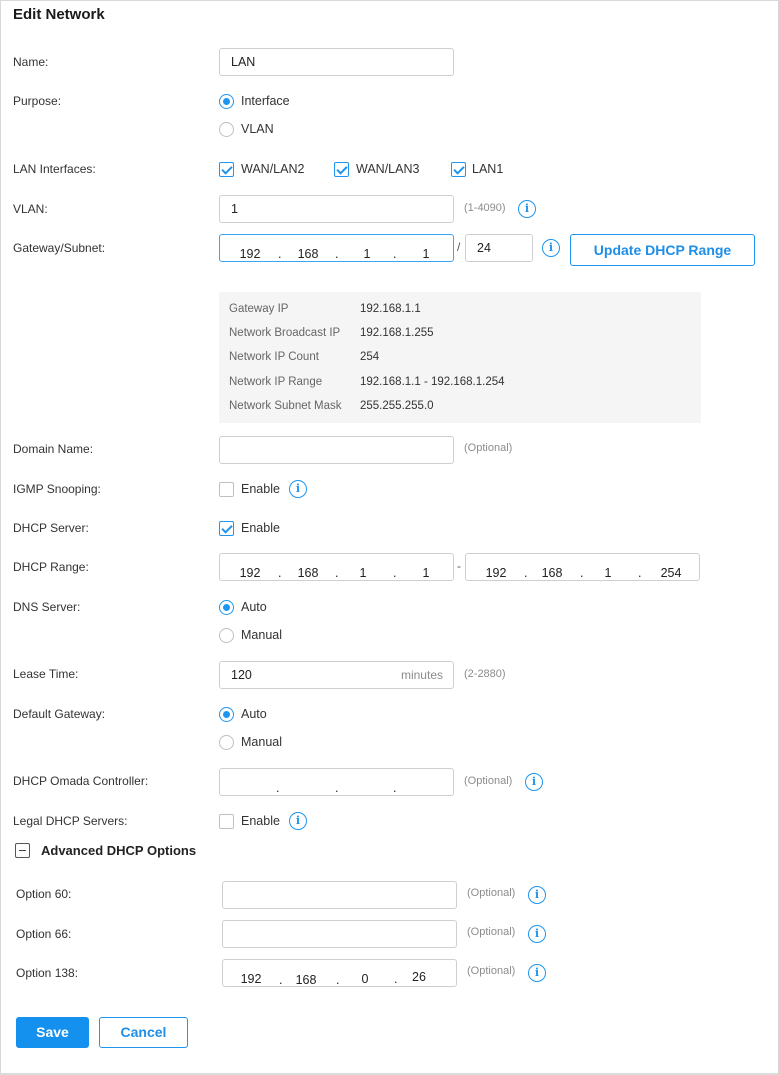 This screenshot has height=1075, width=780. Describe the element at coordinates (339, 934) in the screenshot. I see `option66-input` at that location.